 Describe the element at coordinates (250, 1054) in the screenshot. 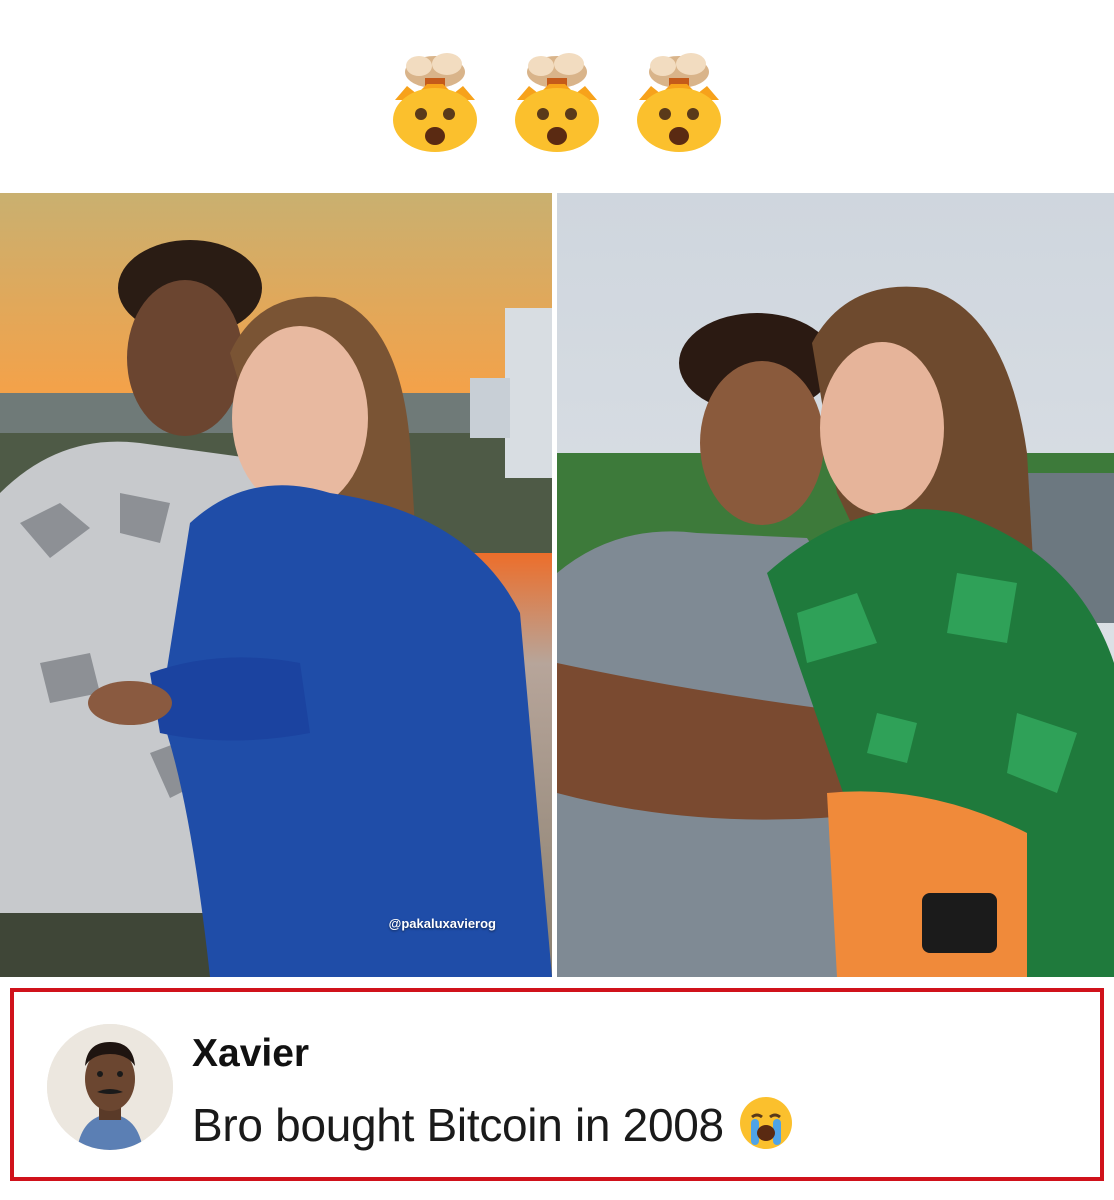

I see `comment-author: Xavier` at that location.